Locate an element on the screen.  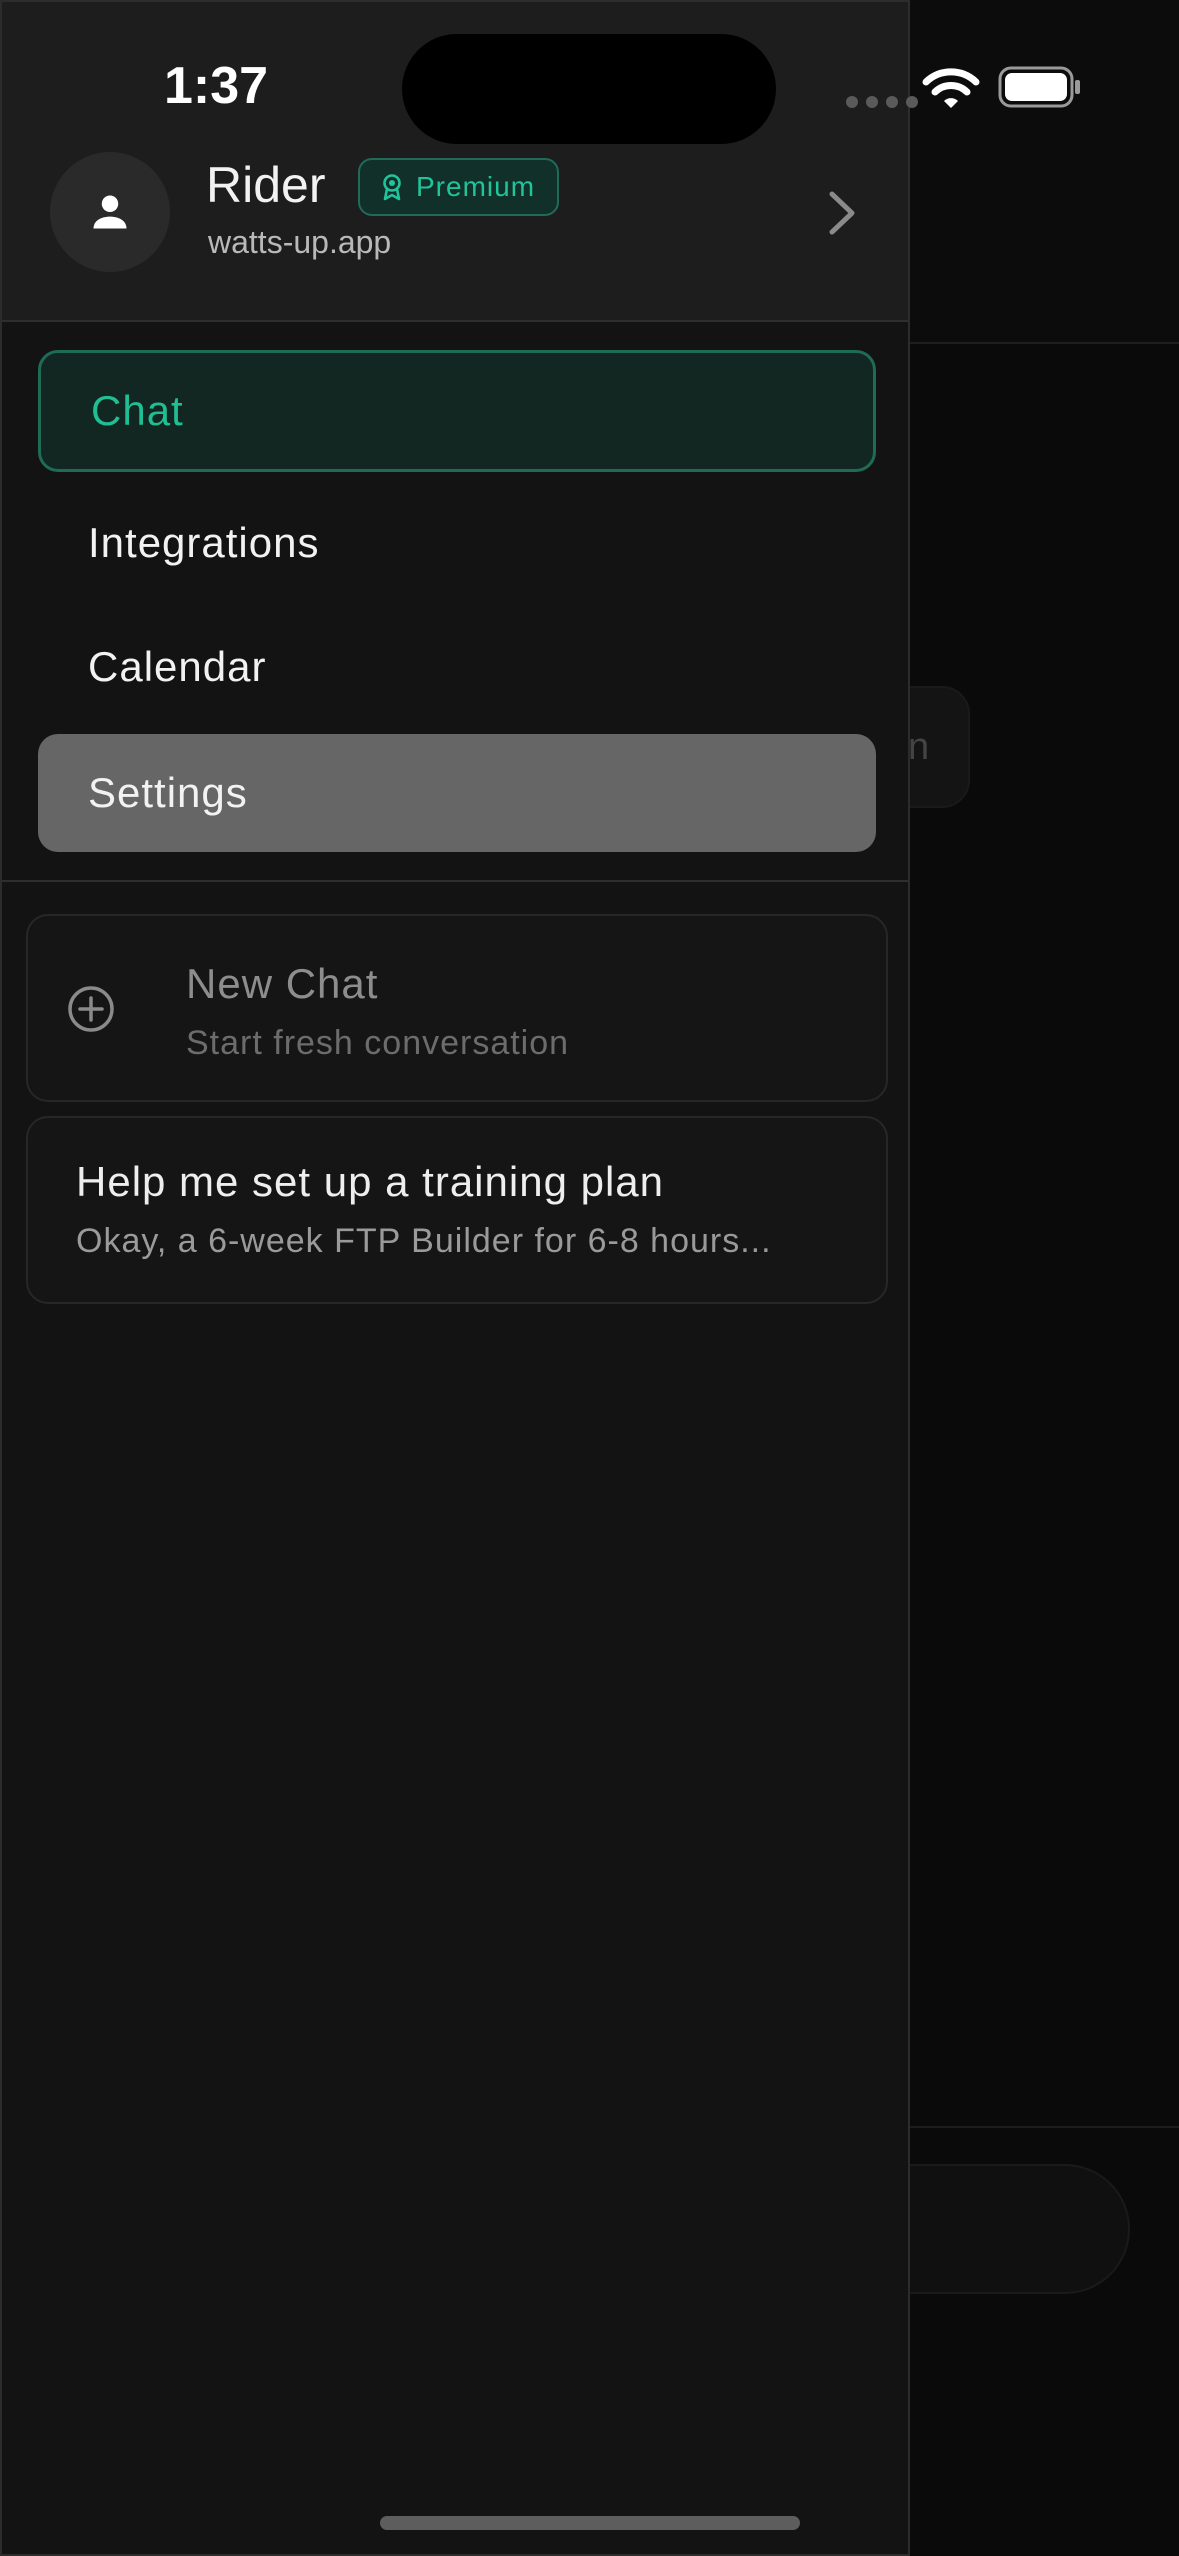
nav-item-settings-label: Settings is located at coordinates (168, 792).